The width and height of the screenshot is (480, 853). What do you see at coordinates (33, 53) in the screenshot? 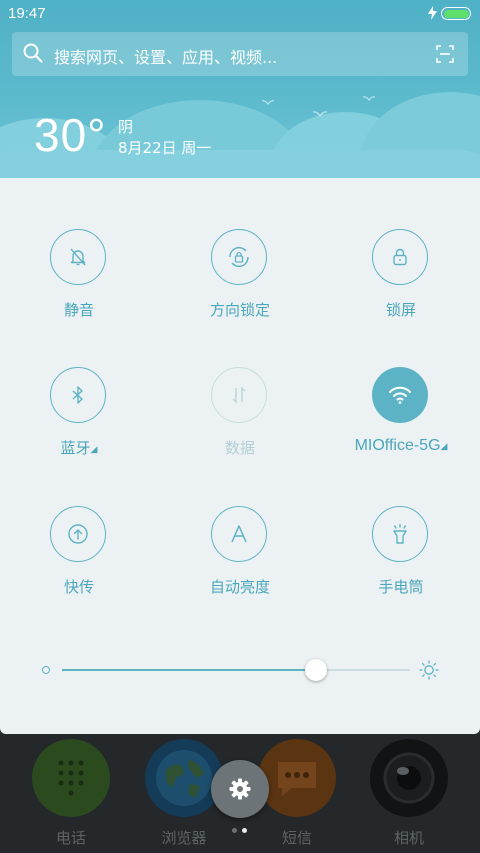
I see `search-icon` at bounding box center [33, 53].